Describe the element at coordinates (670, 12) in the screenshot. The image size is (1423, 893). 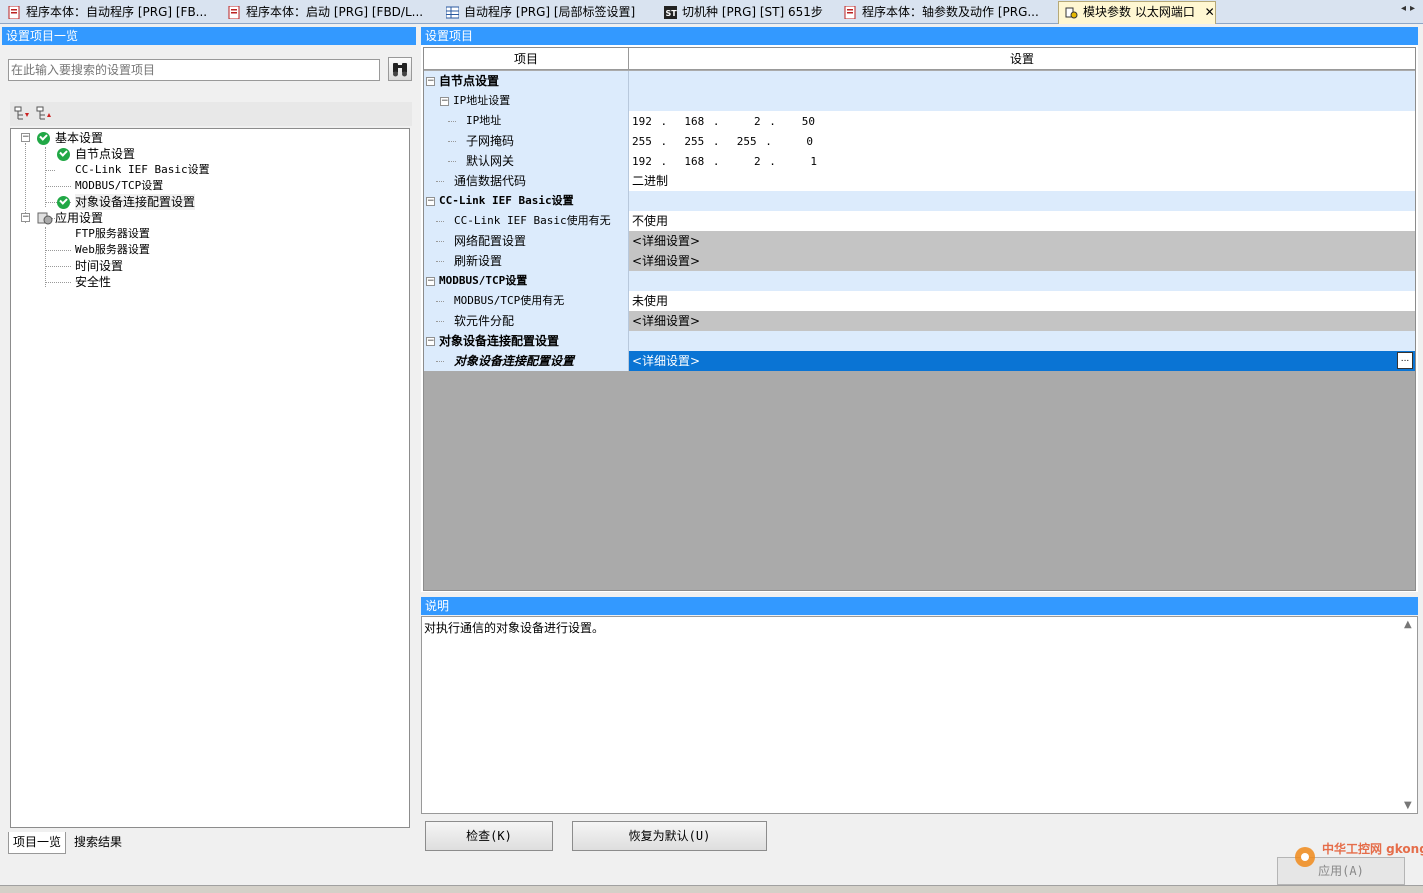
I see `st-icon: ST` at that location.